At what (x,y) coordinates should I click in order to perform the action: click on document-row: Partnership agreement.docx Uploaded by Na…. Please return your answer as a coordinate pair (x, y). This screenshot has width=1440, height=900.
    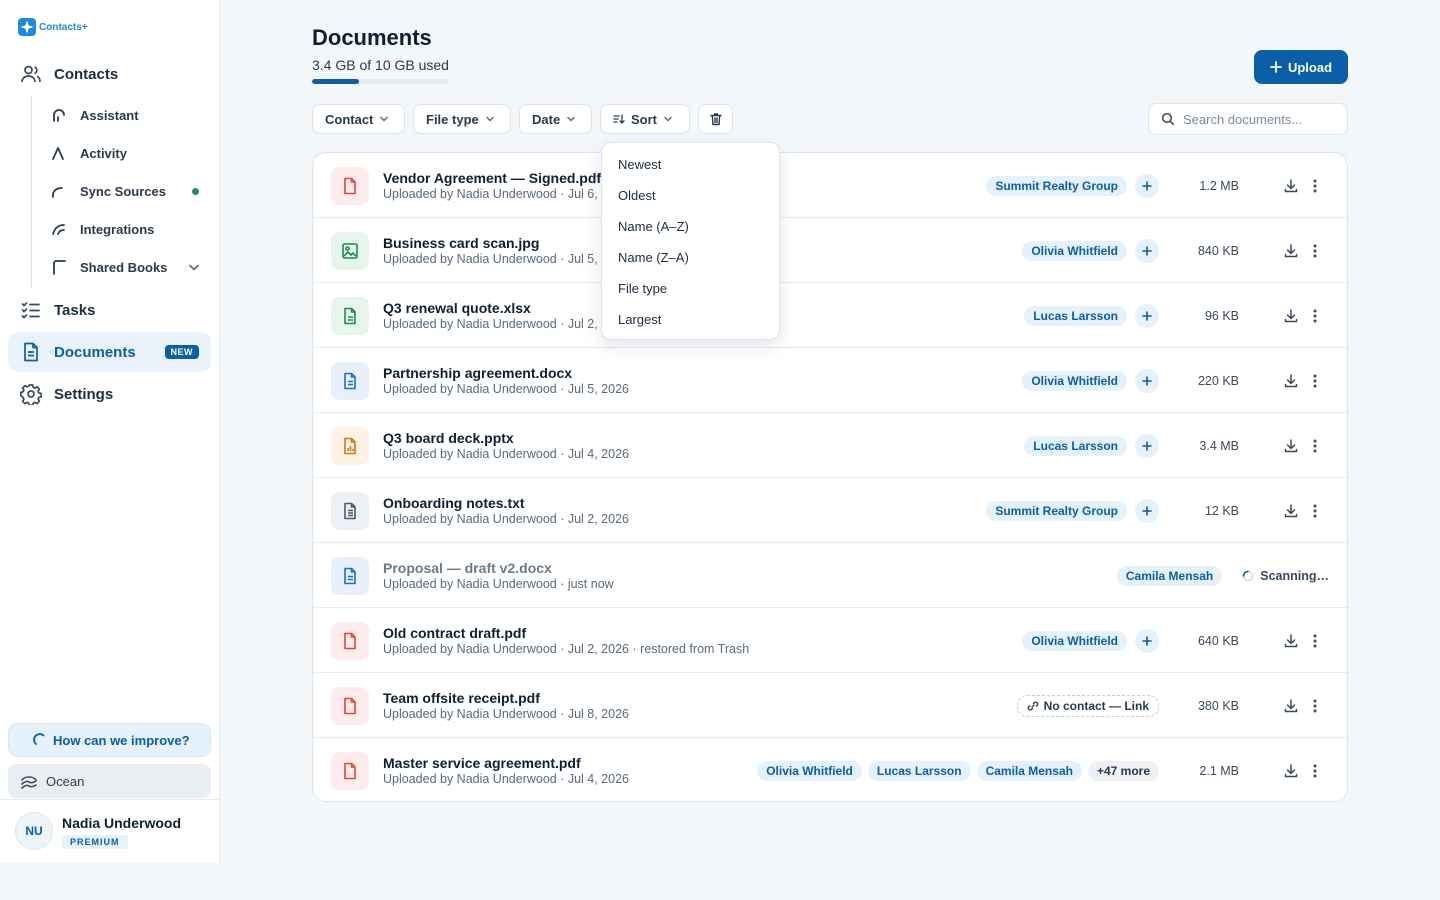
    Looking at the image, I should click on (830, 380).